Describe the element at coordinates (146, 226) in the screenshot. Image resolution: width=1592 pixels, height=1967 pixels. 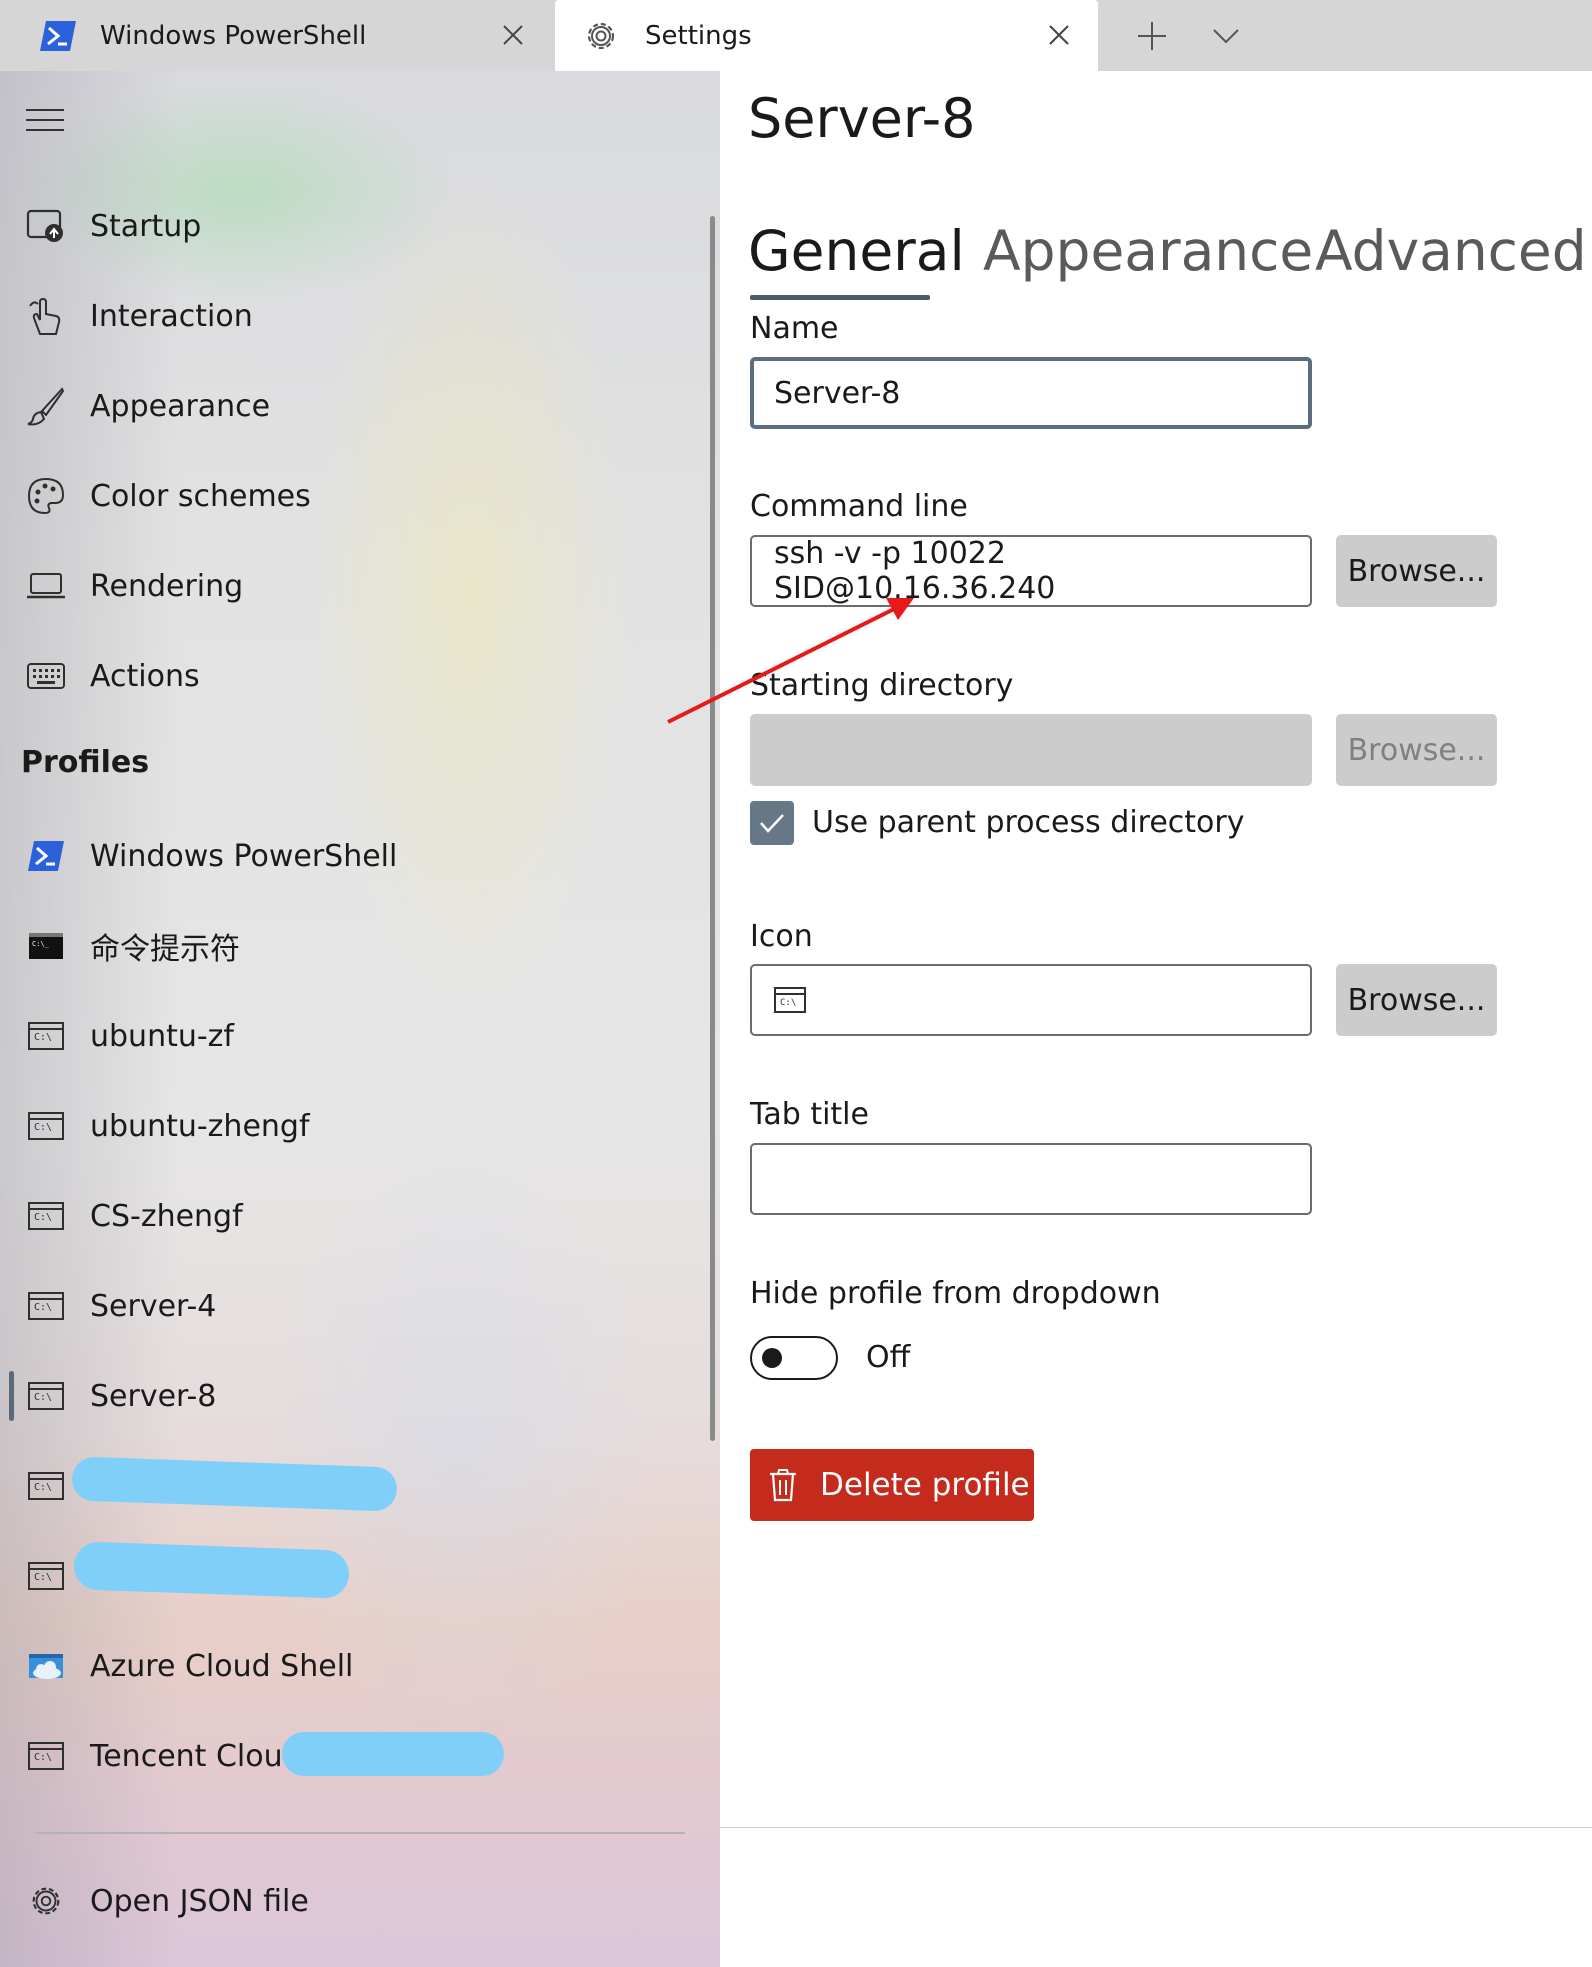
I see `sidebar-item-label: Startup` at that location.